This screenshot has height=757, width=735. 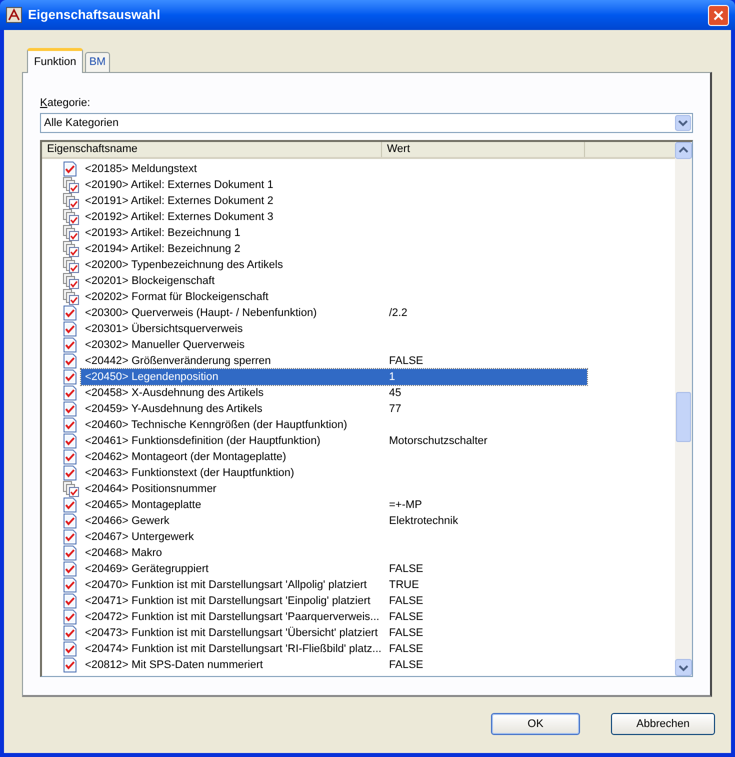 What do you see at coordinates (334, 537) in the screenshot?
I see `property-row: <20467> Untergewerk` at bounding box center [334, 537].